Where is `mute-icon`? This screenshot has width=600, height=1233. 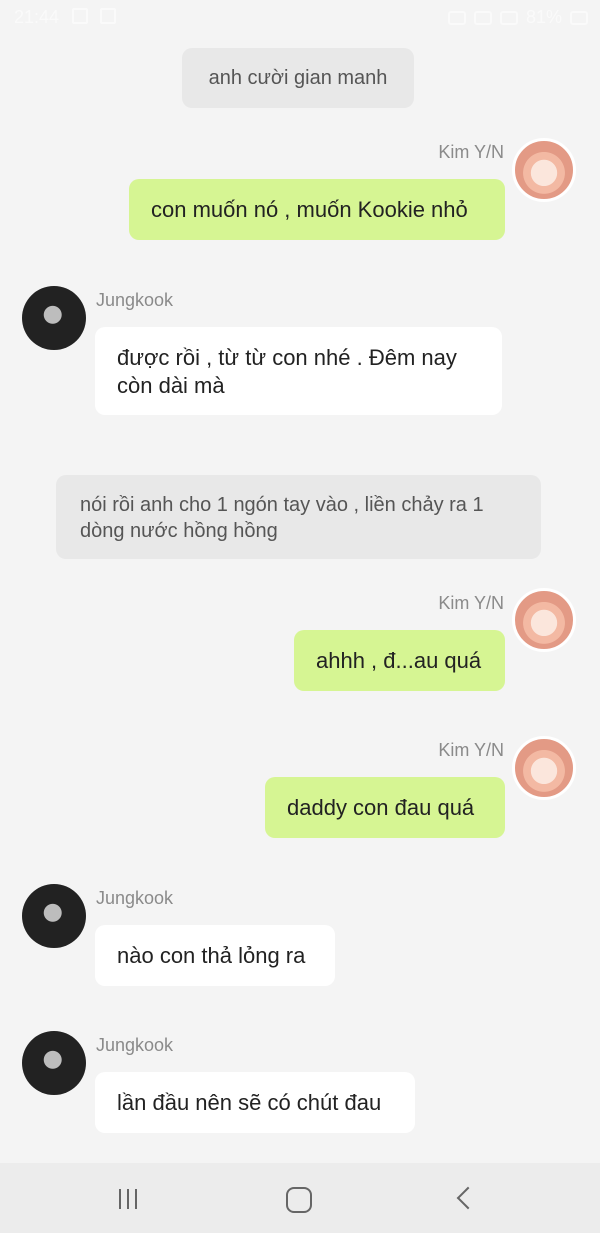 mute-icon is located at coordinates (456, 17).